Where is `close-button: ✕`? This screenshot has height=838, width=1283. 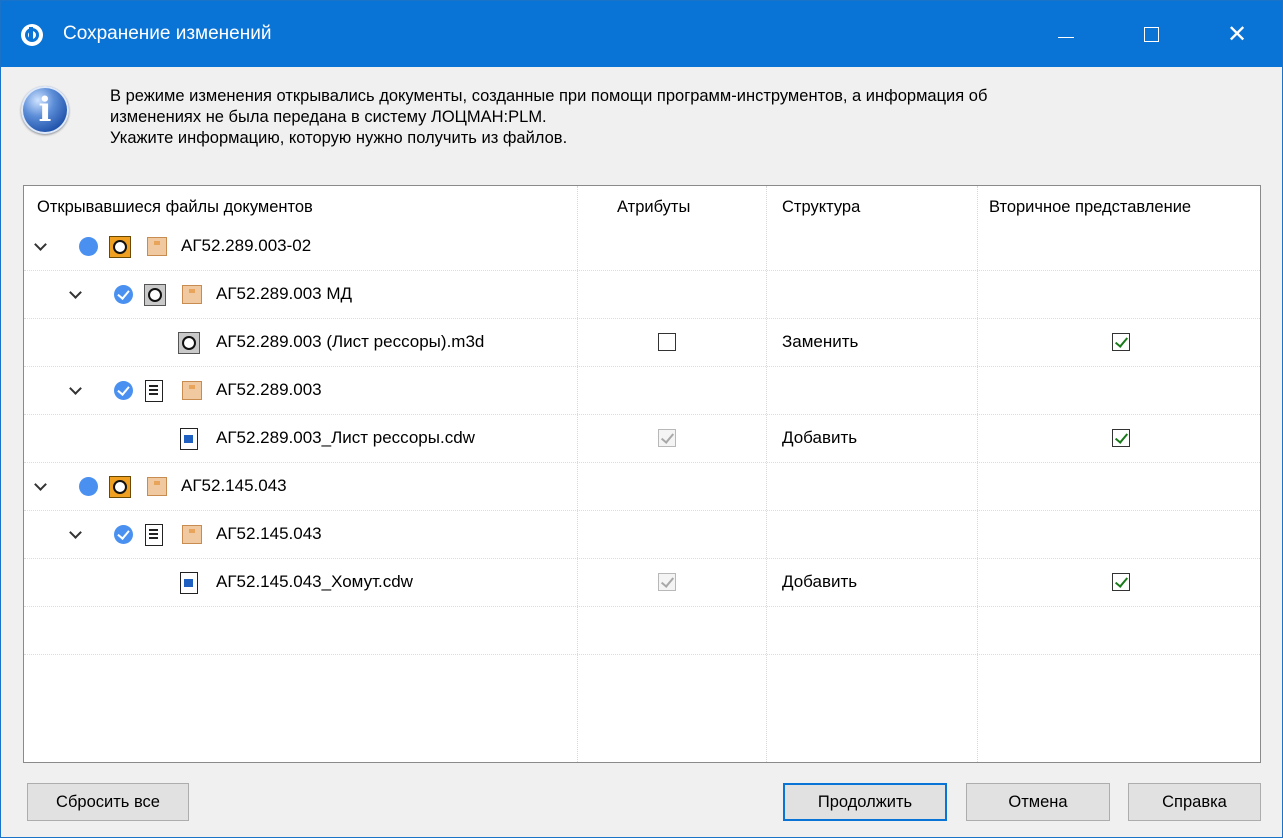 close-button: ✕ is located at coordinates (1237, 34).